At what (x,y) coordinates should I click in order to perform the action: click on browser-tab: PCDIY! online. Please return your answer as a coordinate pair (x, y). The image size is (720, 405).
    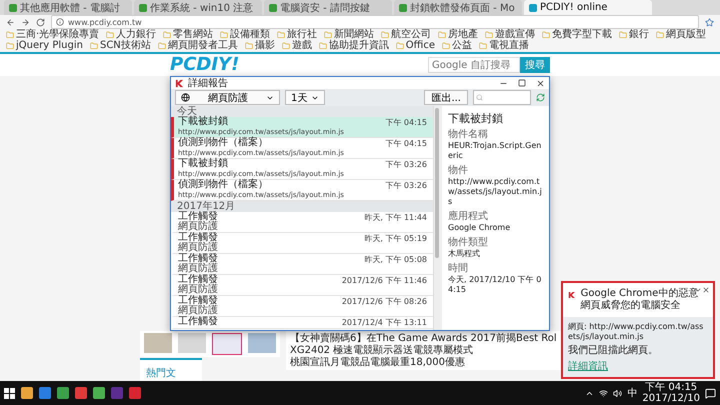
    Looking at the image, I should click on (588, 7).